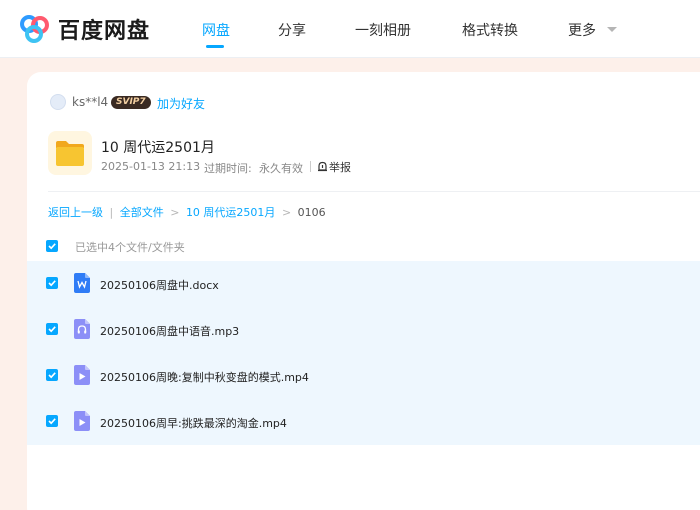  What do you see at coordinates (322, 166) in the screenshot?
I see `report-icon` at bounding box center [322, 166].